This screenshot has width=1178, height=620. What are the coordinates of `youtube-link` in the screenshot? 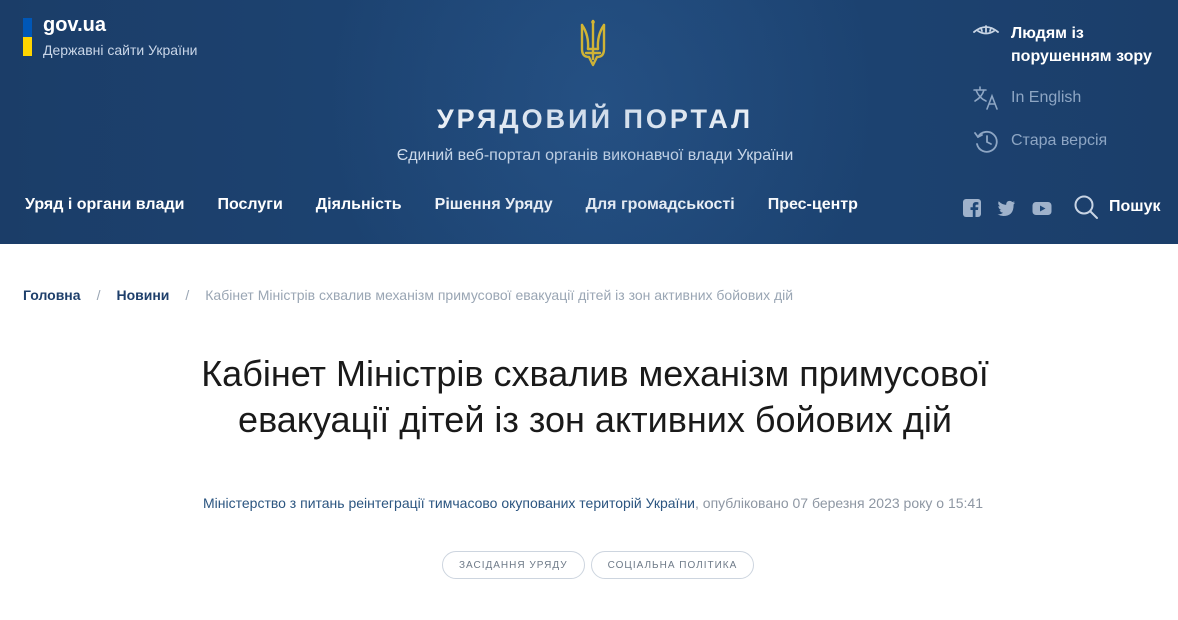 It's located at (1042, 208).